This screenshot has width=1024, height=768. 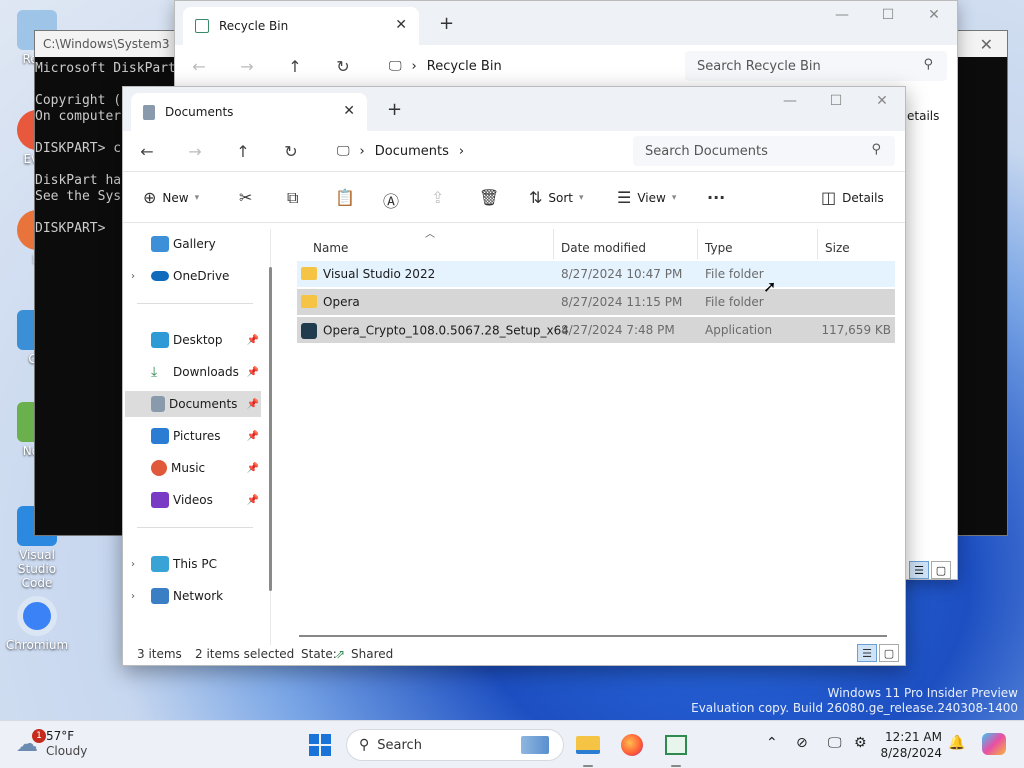 What do you see at coordinates (245, 197) in the screenshot?
I see `cut-button: ✂` at bounding box center [245, 197].